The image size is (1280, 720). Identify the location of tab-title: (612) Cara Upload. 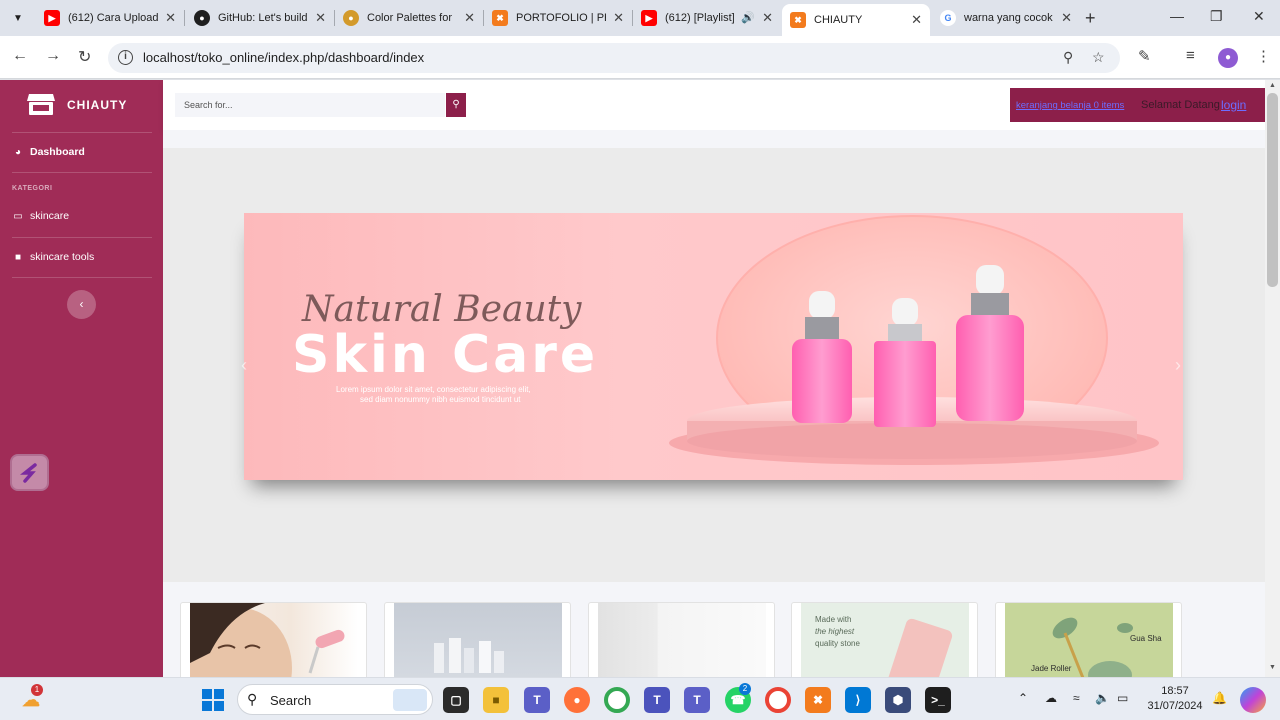
(113, 18).